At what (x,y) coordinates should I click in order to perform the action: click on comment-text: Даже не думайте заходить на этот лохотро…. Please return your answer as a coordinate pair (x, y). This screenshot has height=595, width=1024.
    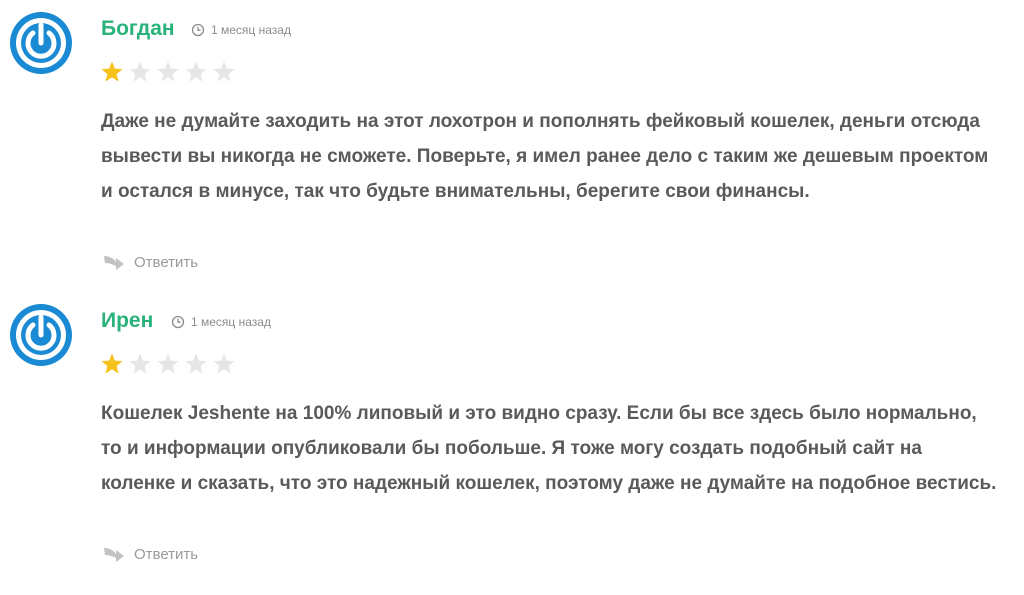
    Looking at the image, I should click on (545, 156).